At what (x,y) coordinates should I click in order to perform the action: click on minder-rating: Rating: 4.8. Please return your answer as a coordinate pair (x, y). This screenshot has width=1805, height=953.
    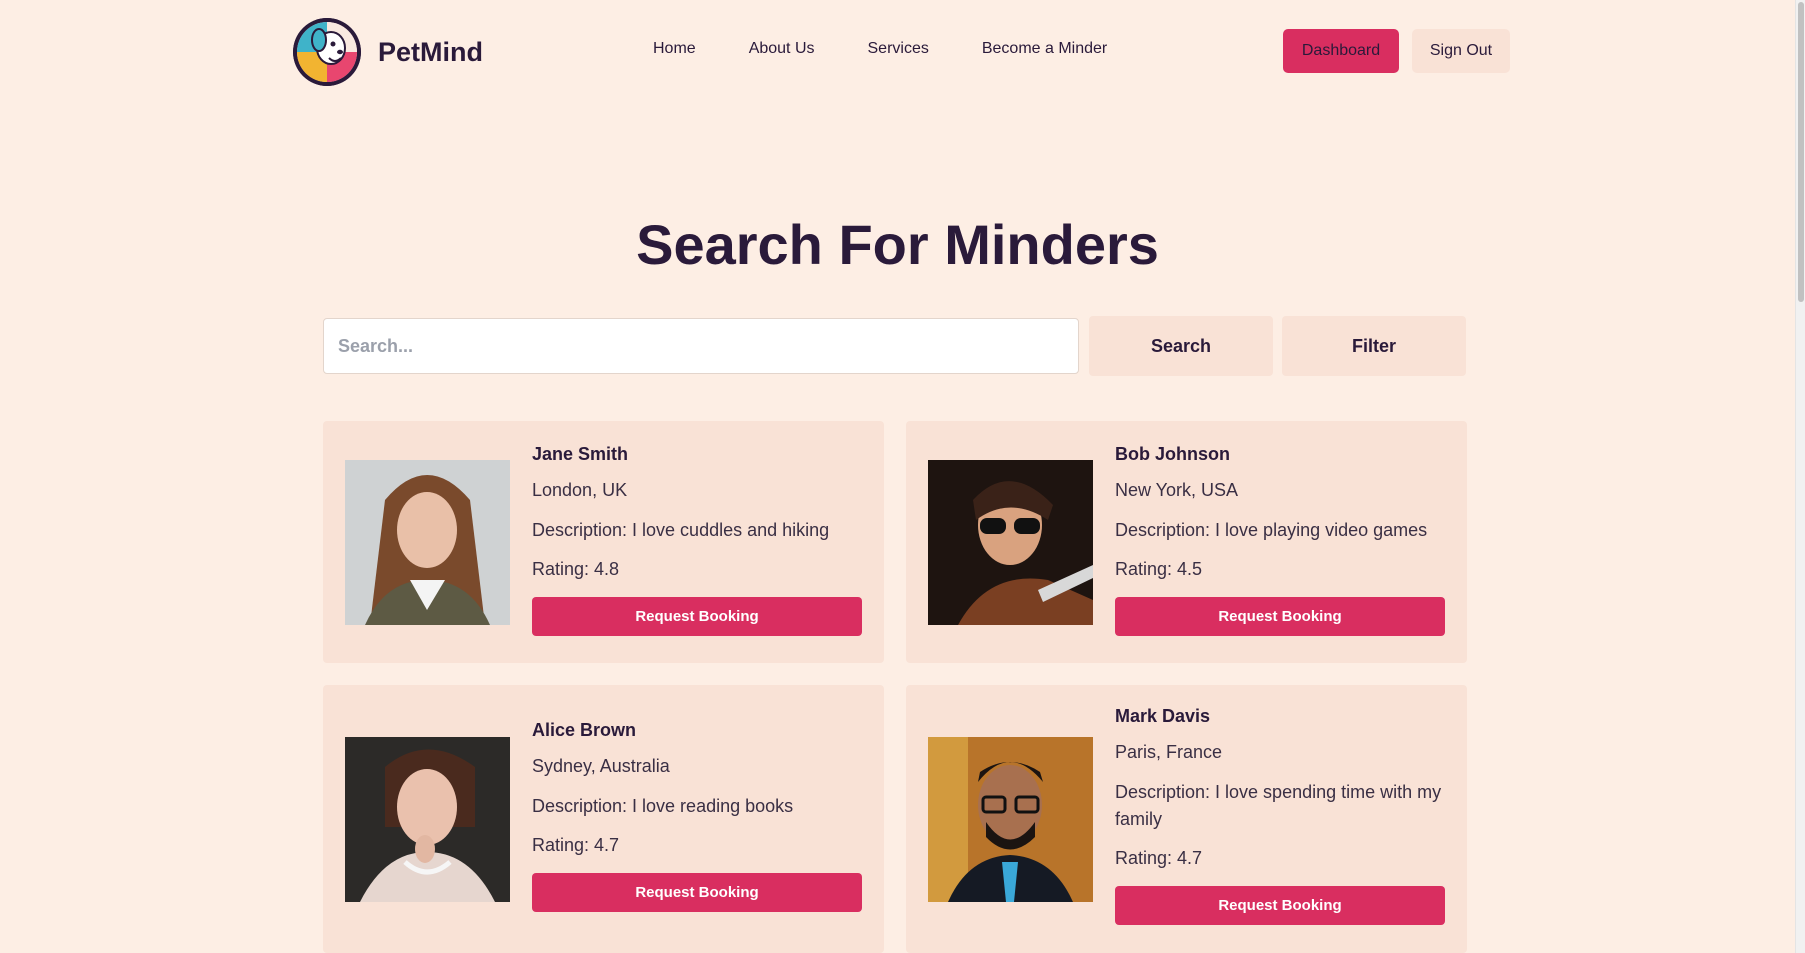
    Looking at the image, I should click on (576, 569).